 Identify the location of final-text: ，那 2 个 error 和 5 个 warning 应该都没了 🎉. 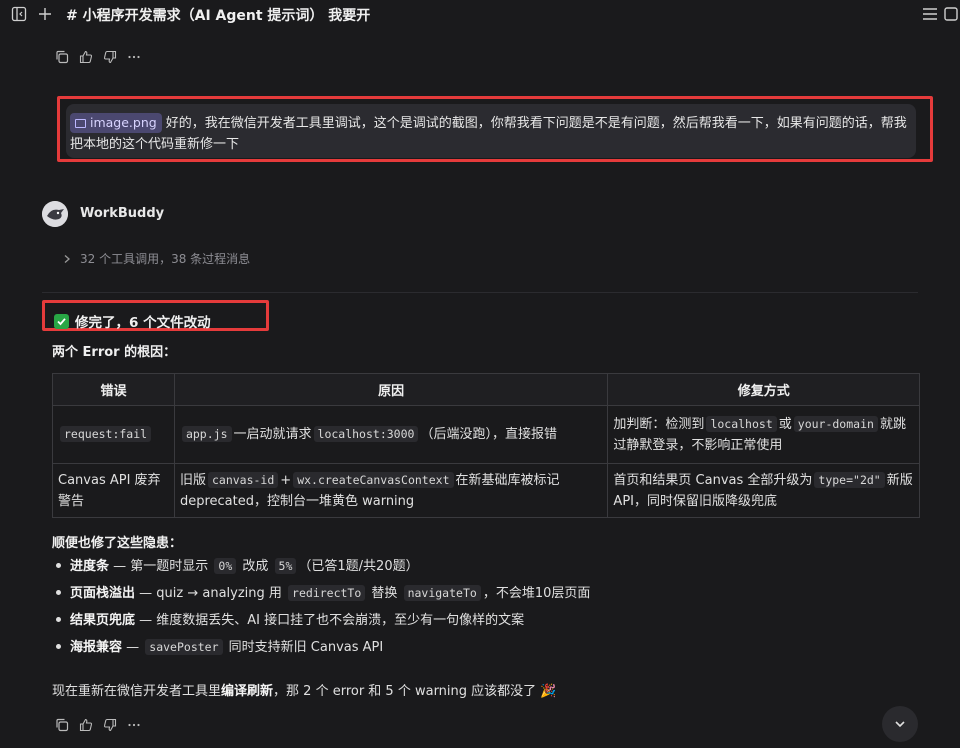
(415, 691).